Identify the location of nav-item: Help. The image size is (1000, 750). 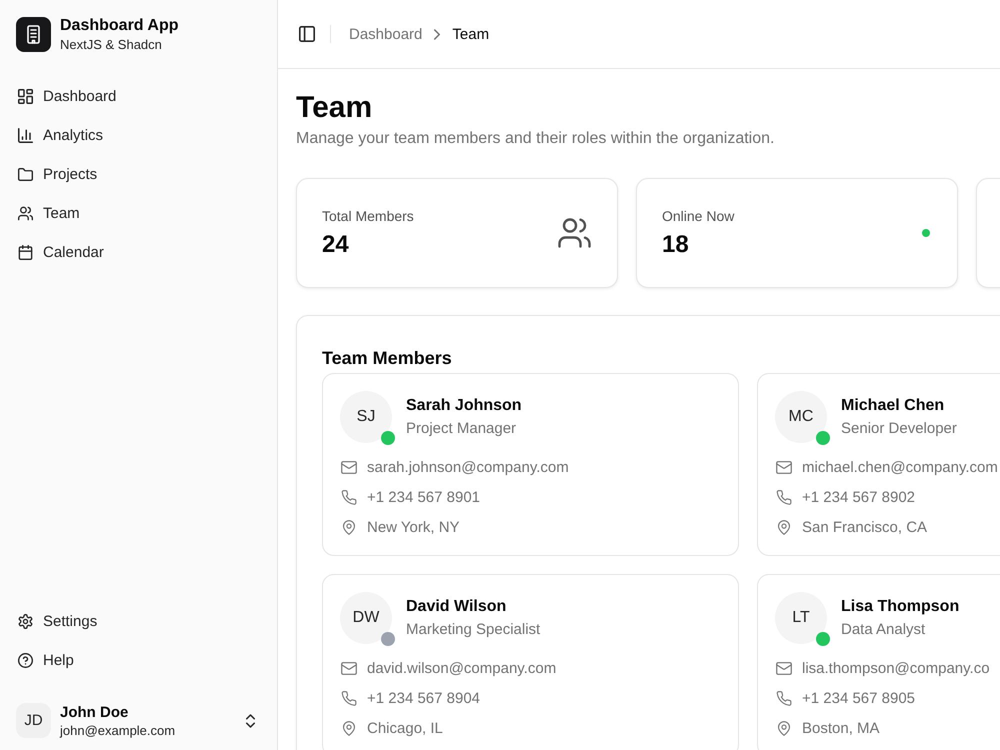
(138, 660).